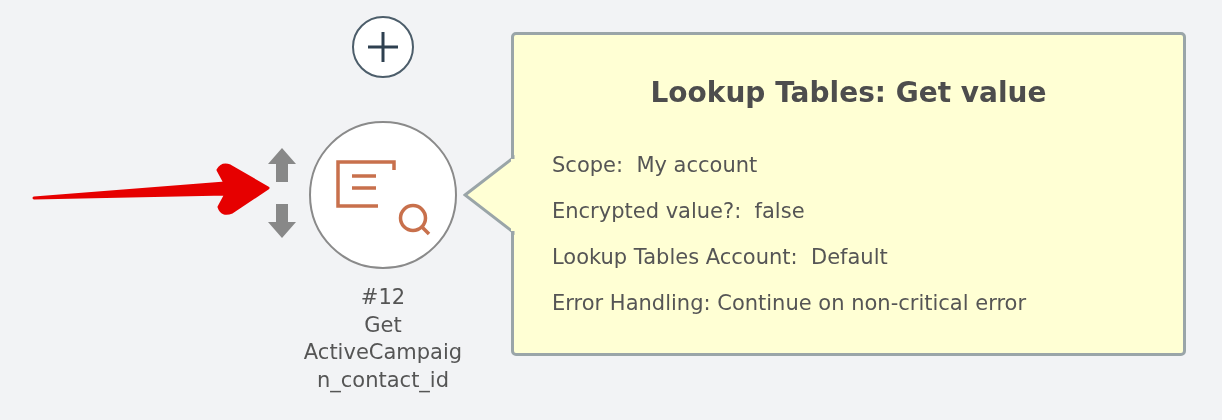  Describe the element at coordinates (720, 257) in the screenshot. I see `tooltip-row-text: Lookup Tables Account: Default` at that location.